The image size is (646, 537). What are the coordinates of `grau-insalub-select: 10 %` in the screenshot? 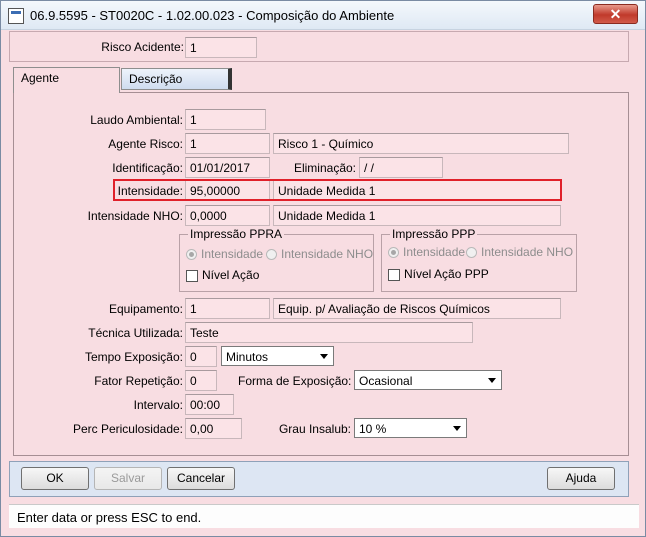 It's located at (410, 428).